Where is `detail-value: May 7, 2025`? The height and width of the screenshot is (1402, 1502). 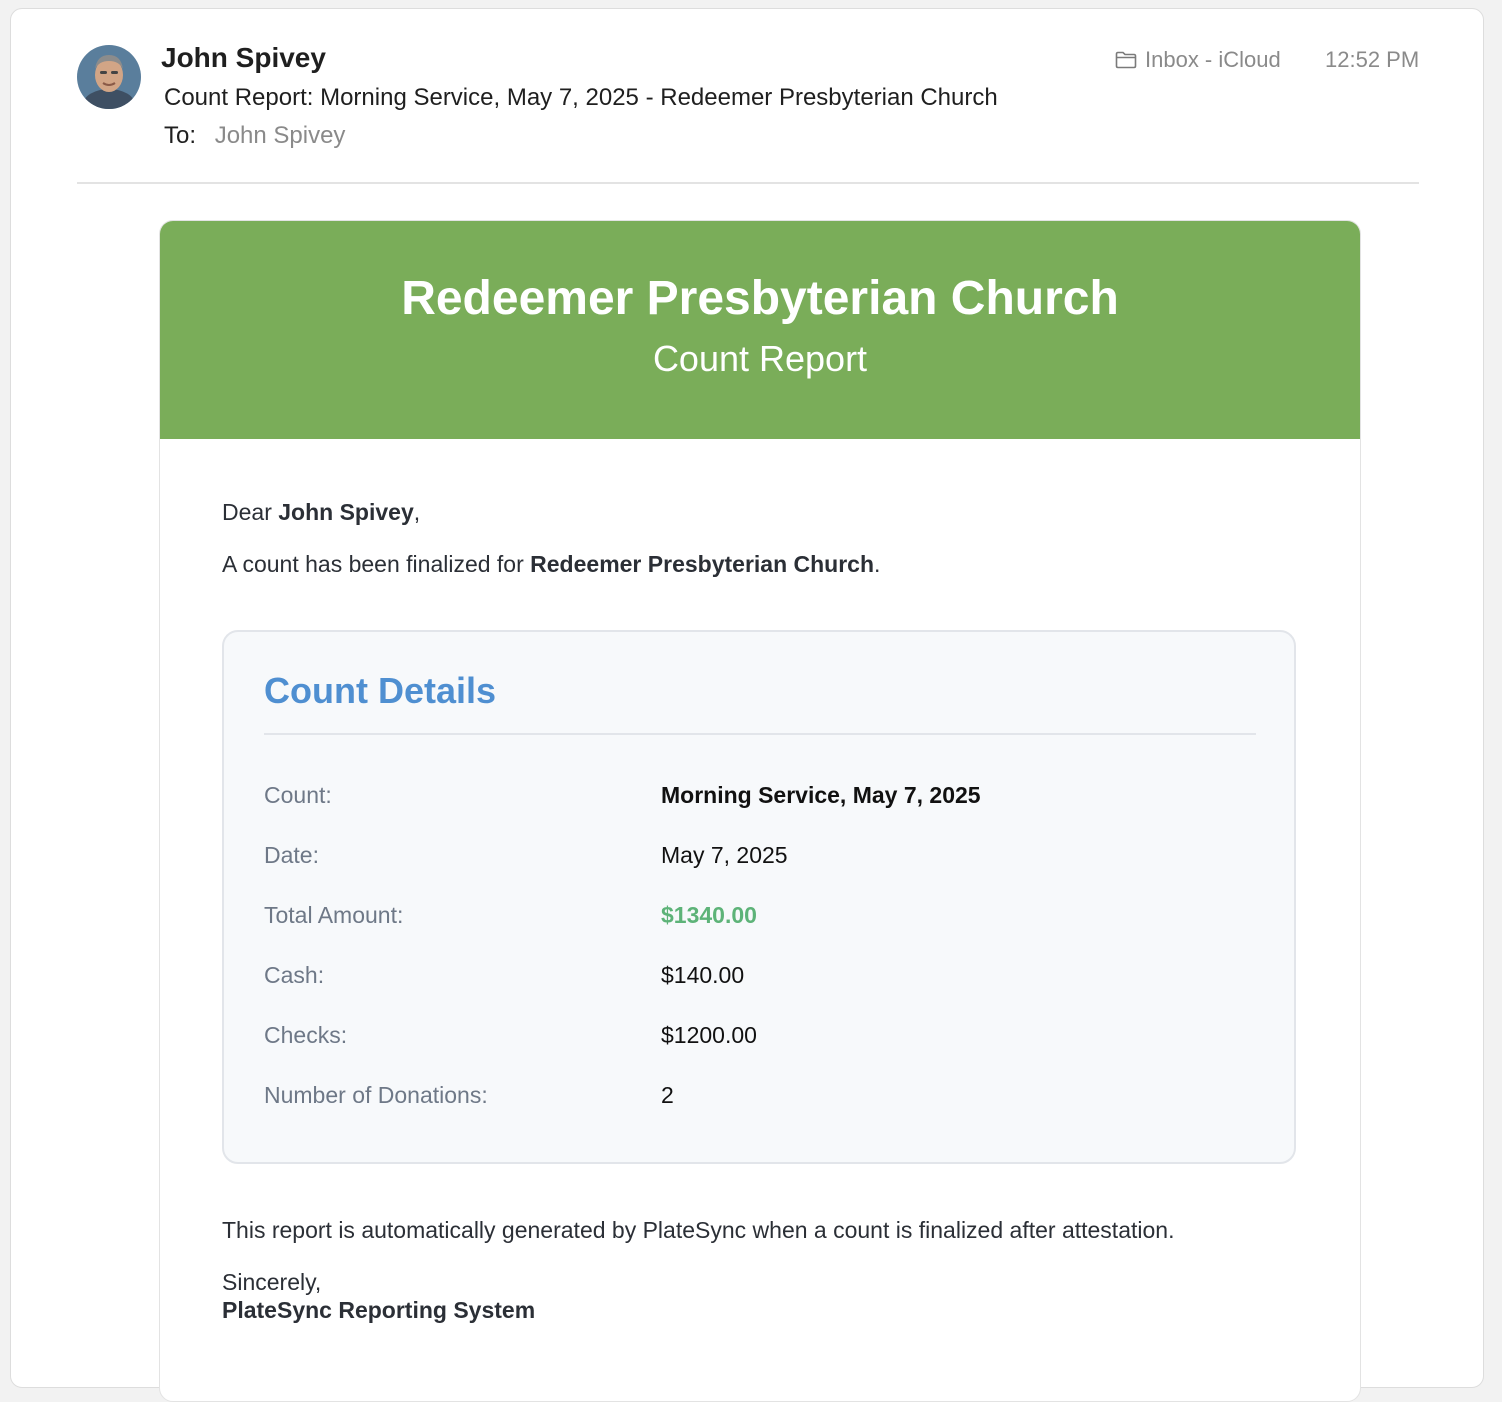 detail-value: May 7, 2025 is located at coordinates (724, 855).